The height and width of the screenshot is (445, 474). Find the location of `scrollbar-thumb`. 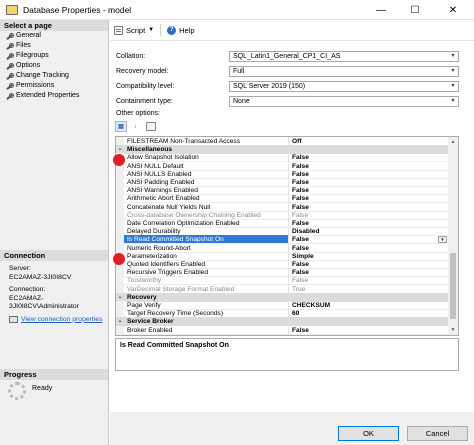

scrollbar-thumb is located at coordinates (453, 286).